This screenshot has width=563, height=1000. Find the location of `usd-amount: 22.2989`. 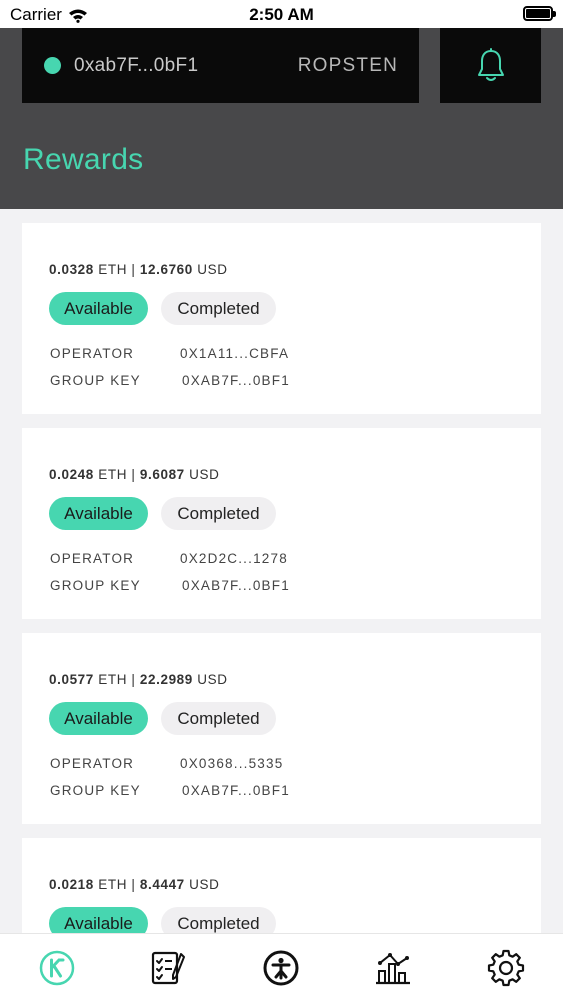

usd-amount: 22.2989 is located at coordinates (166, 679).